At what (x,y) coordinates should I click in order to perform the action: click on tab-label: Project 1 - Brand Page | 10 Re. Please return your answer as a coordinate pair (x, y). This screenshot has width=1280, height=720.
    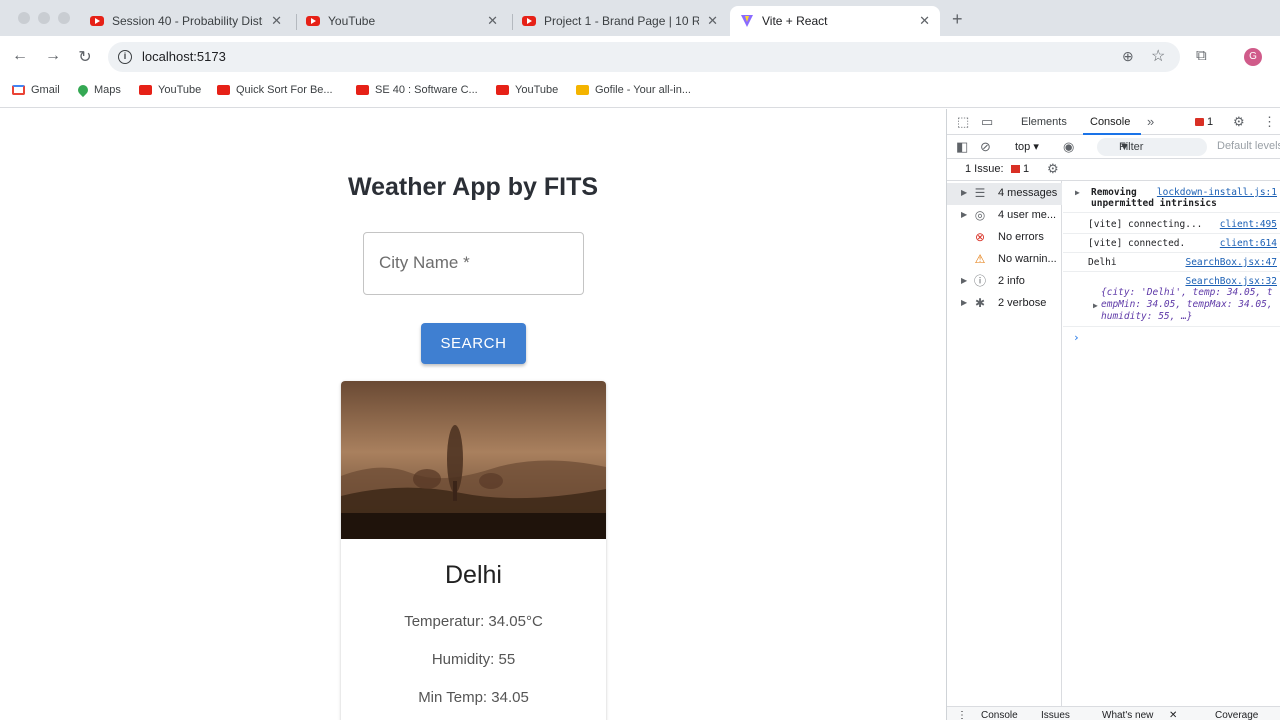
    Looking at the image, I should click on (622, 21).